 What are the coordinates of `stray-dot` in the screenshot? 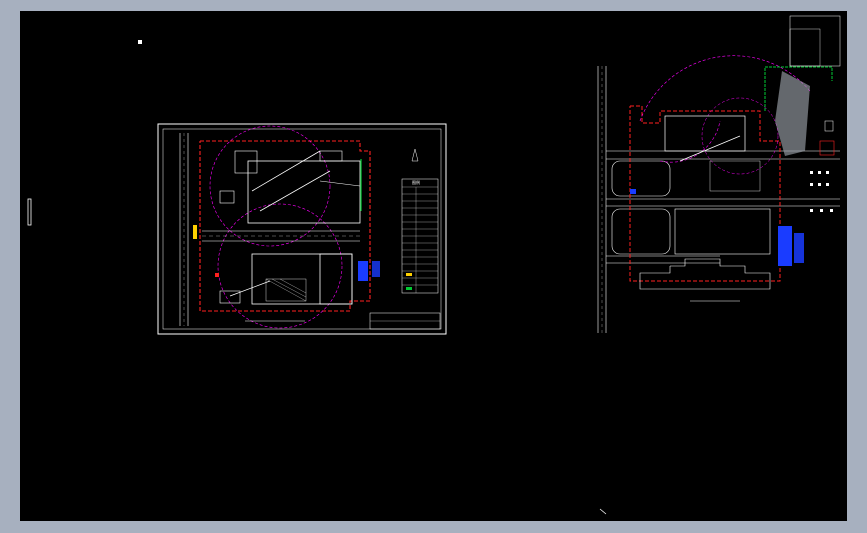 It's located at (140, 42).